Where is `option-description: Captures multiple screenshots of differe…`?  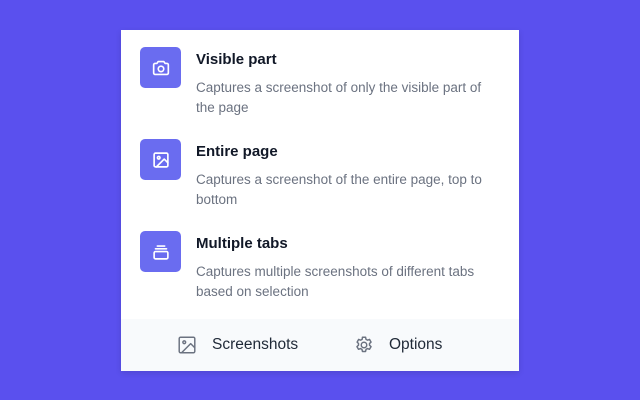
option-description: Captures multiple screenshots of differe… is located at coordinates (335, 281).